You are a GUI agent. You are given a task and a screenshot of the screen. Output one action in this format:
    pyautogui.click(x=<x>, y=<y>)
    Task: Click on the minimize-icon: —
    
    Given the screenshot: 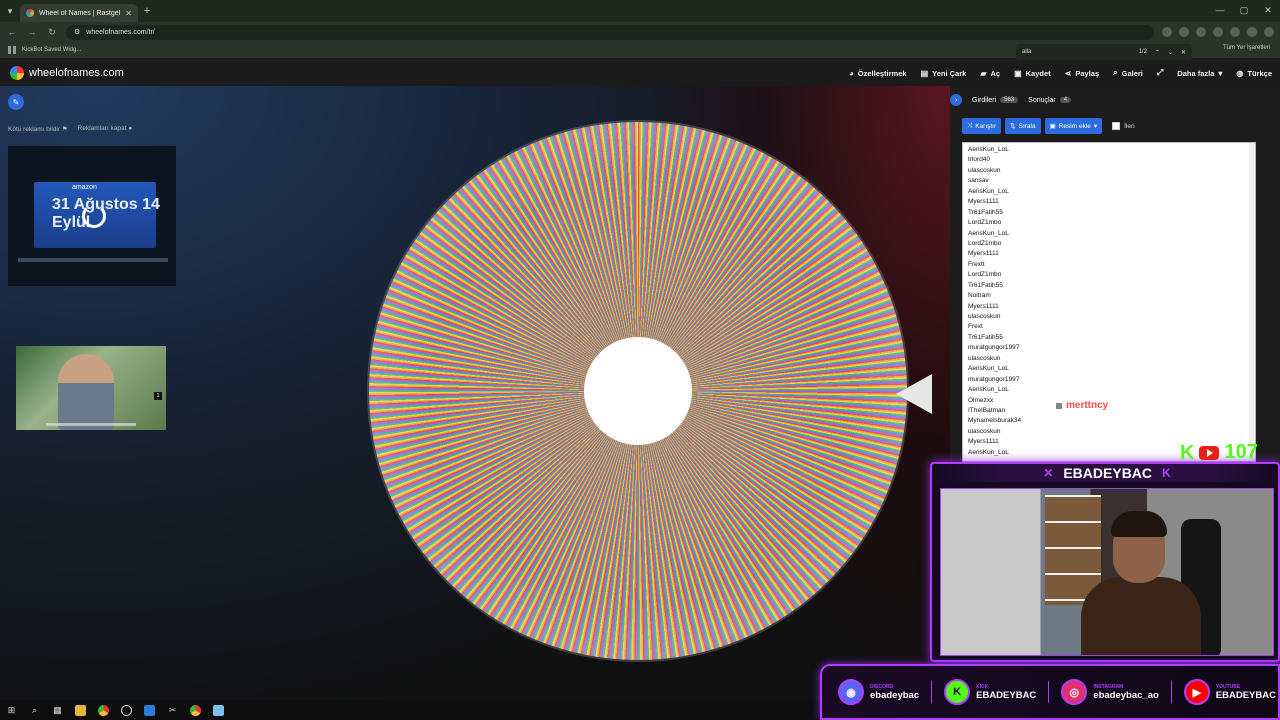 What is the action you would take?
    pyautogui.click(x=1220, y=11)
    